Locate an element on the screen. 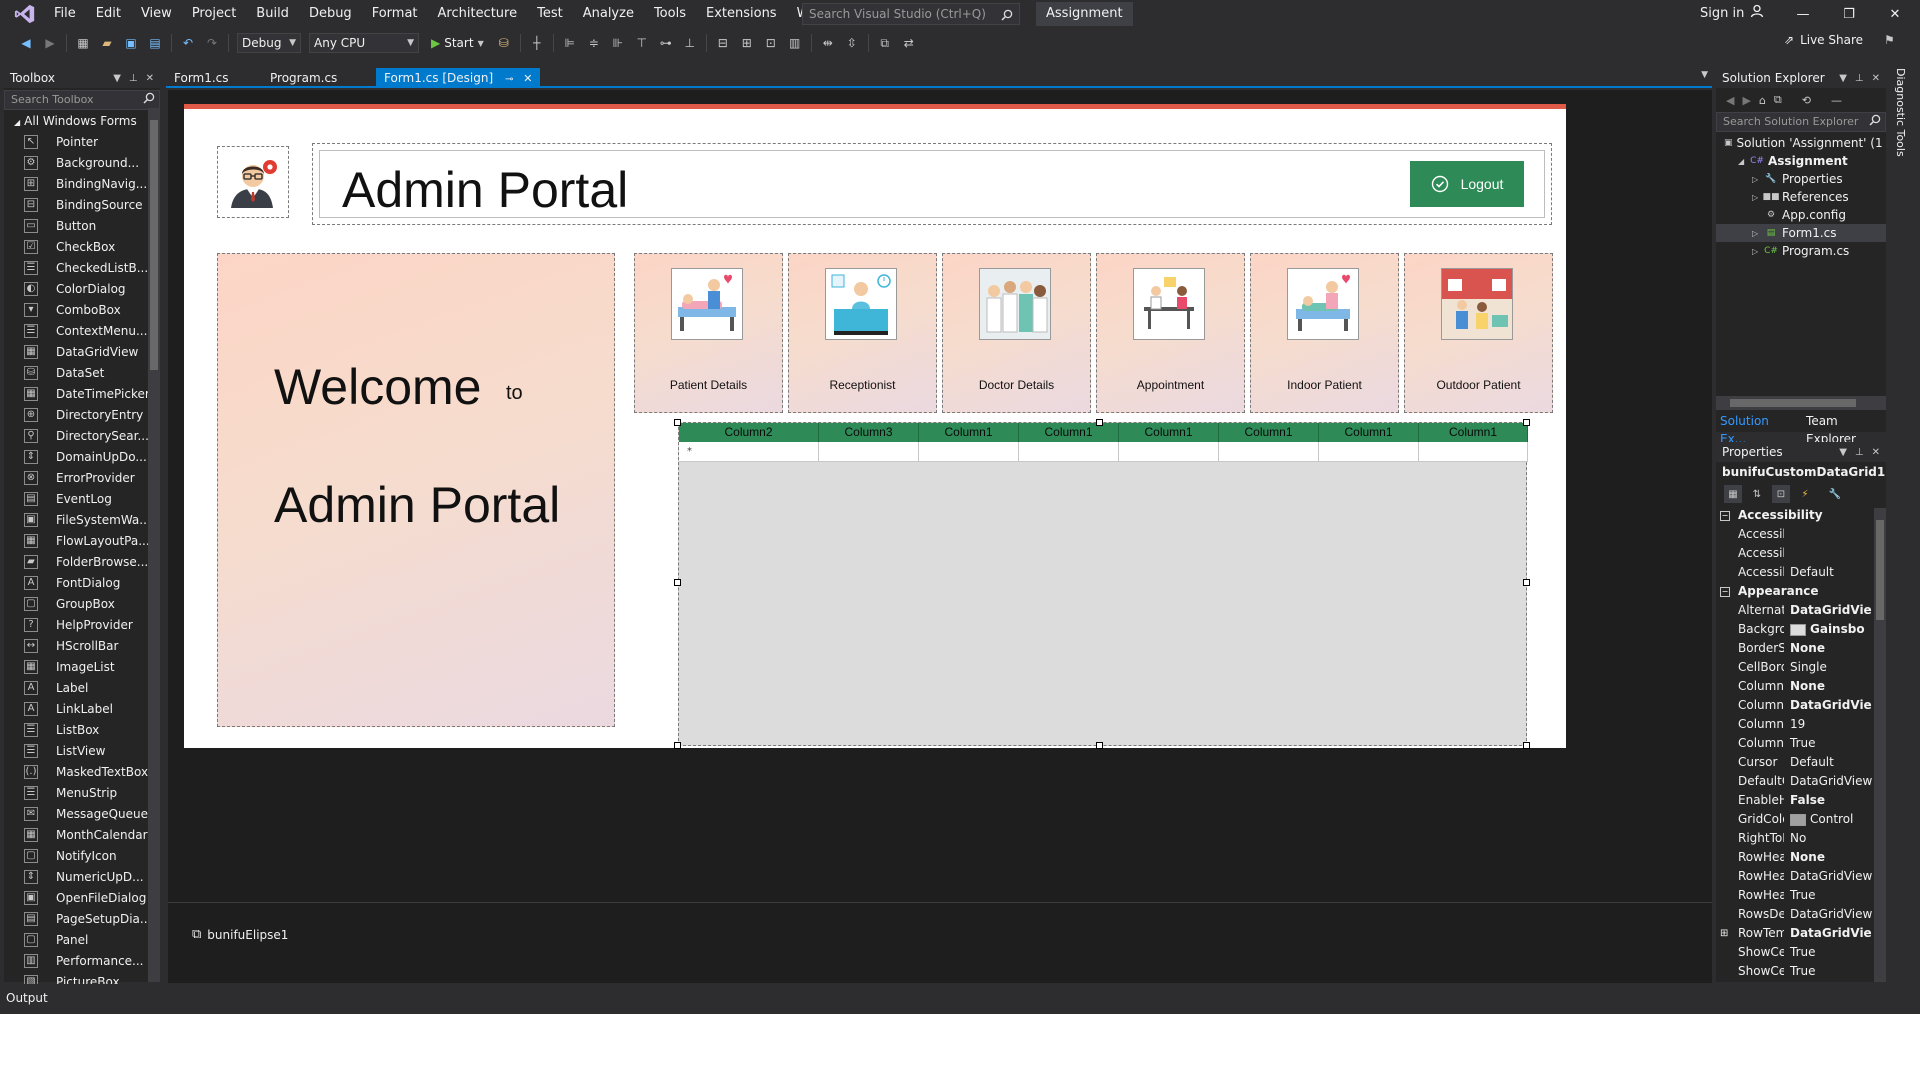 The width and height of the screenshot is (1920, 1076). restore-button: ❐ is located at coordinates (1849, 14).